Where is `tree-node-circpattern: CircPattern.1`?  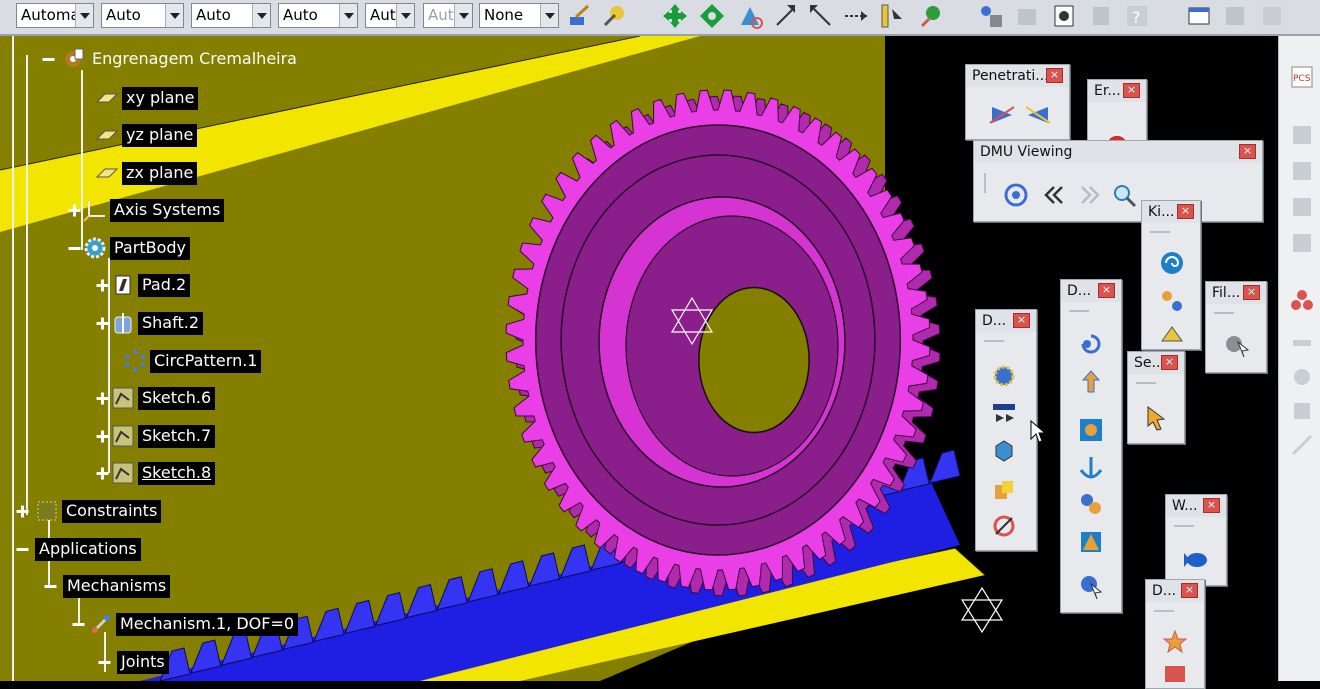
tree-node-circpattern: CircPattern.1 is located at coordinates (192, 361).